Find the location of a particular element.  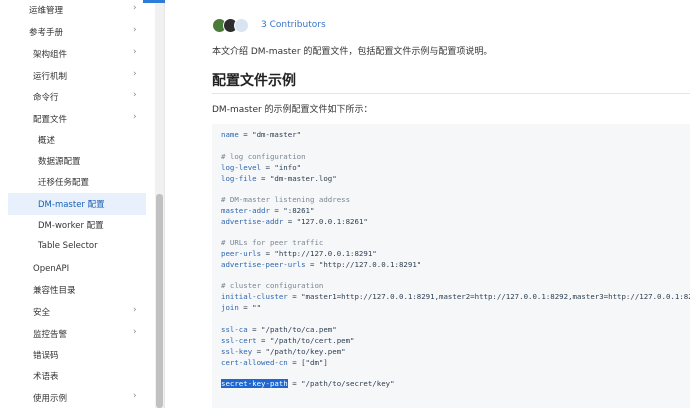

code-key: log-file is located at coordinates (239, 178).